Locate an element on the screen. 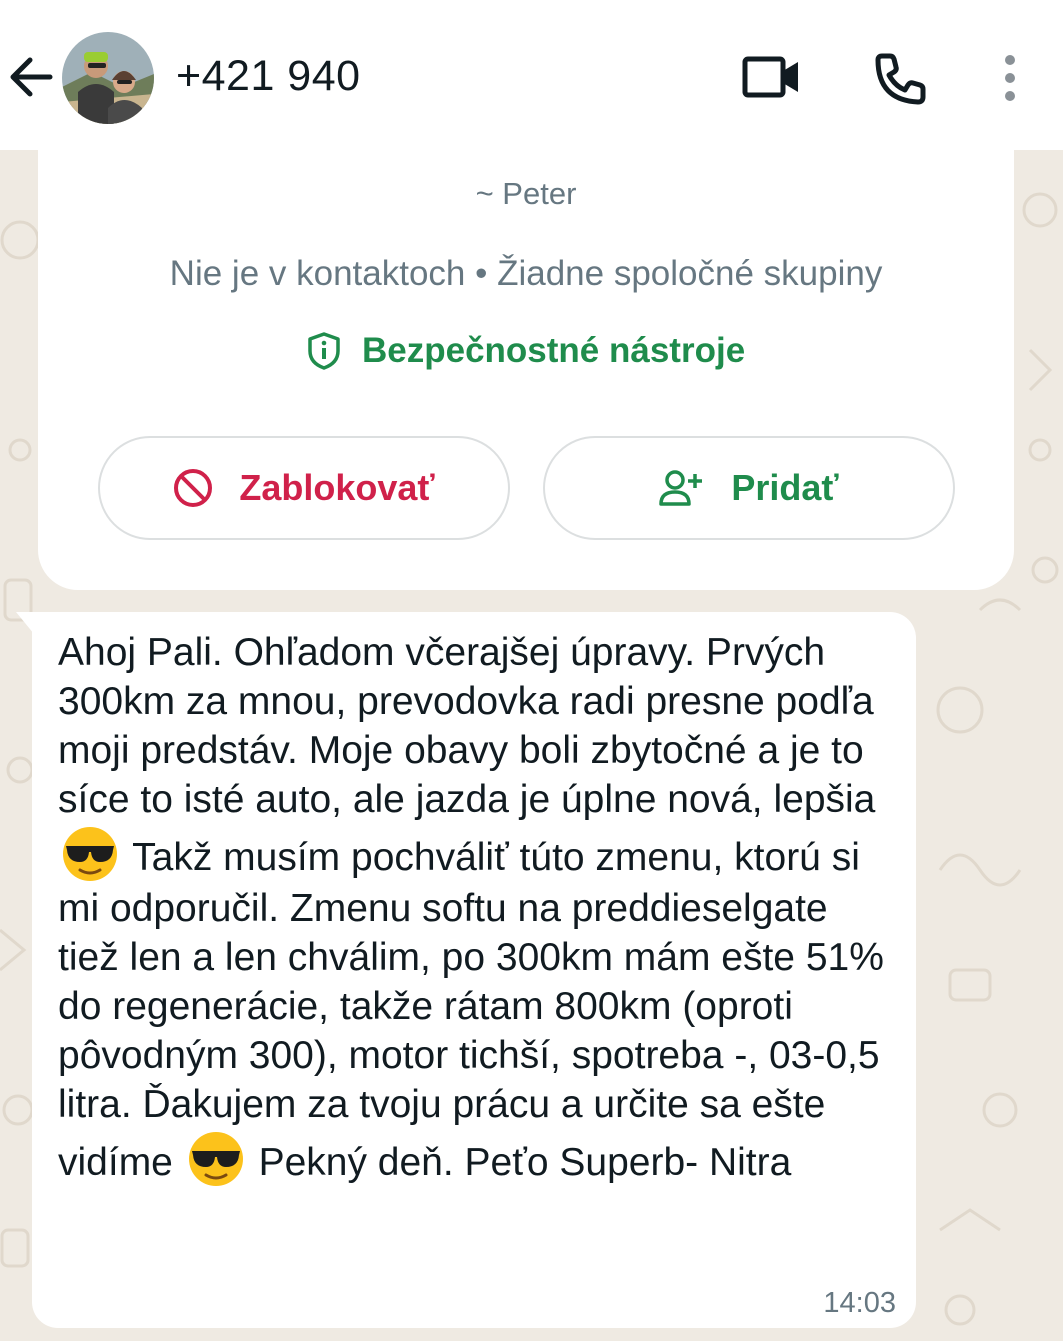  contact-title: +421 940 is located at coordinates (268, 76).